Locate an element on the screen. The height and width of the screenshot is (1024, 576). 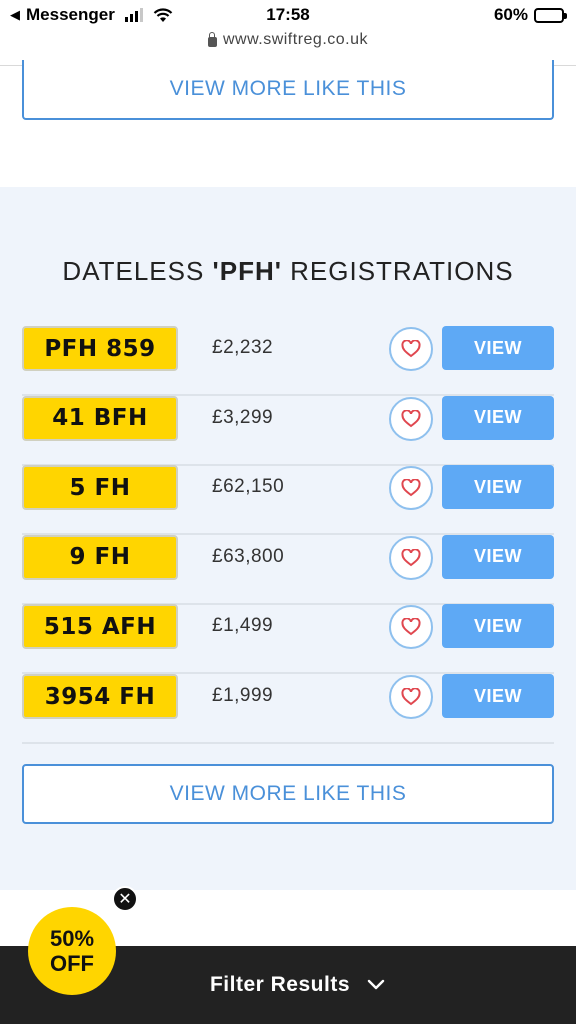
registration-row: 3954 FH £1,999 VIEW is located at coordinates (288, 709).